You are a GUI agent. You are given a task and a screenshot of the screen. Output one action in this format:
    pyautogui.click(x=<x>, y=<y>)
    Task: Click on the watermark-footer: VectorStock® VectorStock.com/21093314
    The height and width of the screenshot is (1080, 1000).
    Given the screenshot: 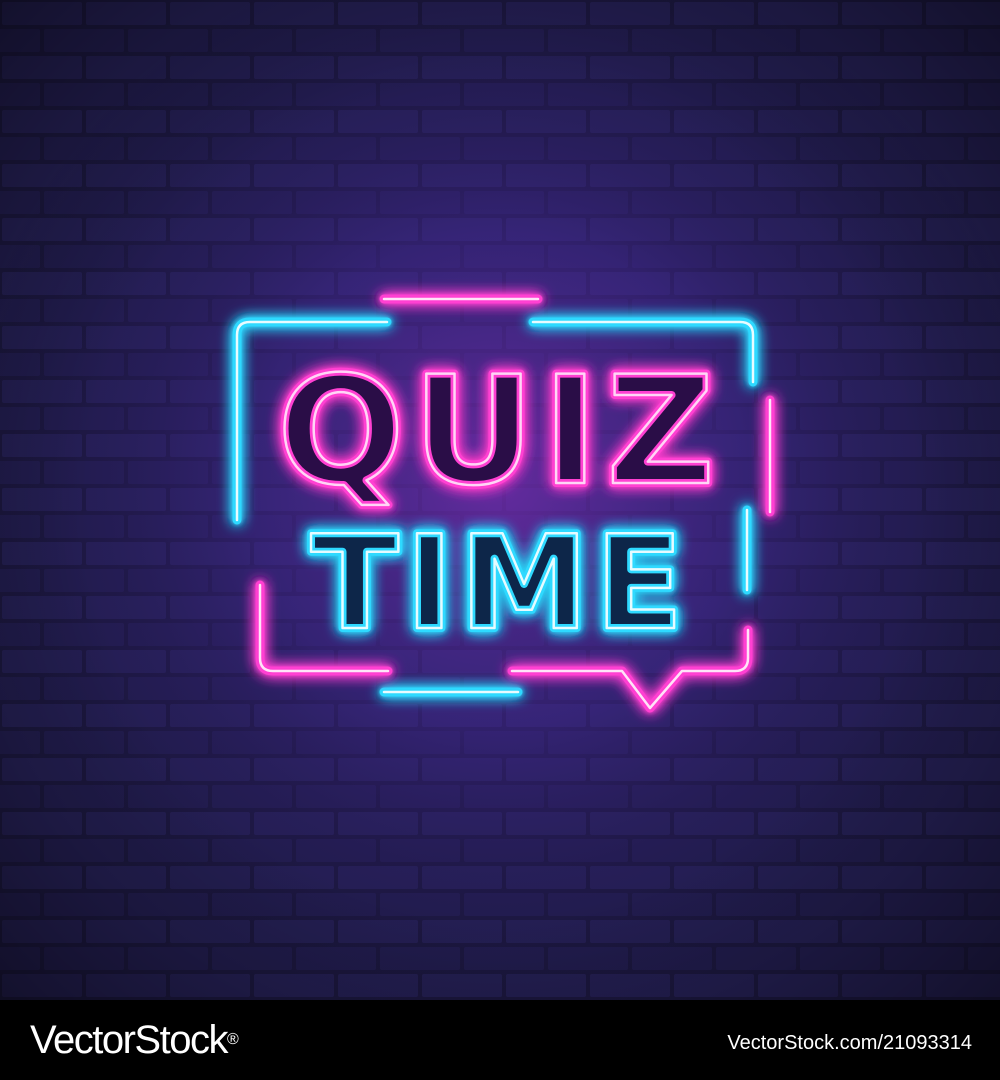 What is the action you would take?
    pyautogui.click(x=500, y=1040)
    